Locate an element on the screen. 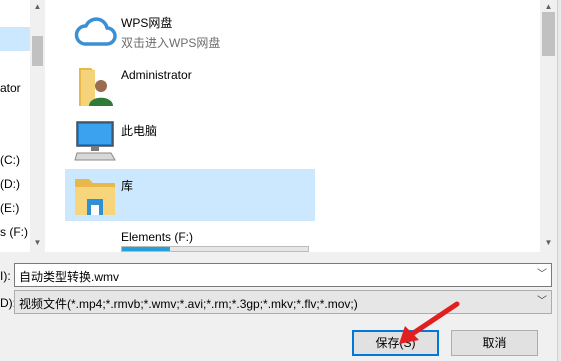 This screenshot has width=561, height=361. annotation-arrow-icon is located at coordinates (429, 322).